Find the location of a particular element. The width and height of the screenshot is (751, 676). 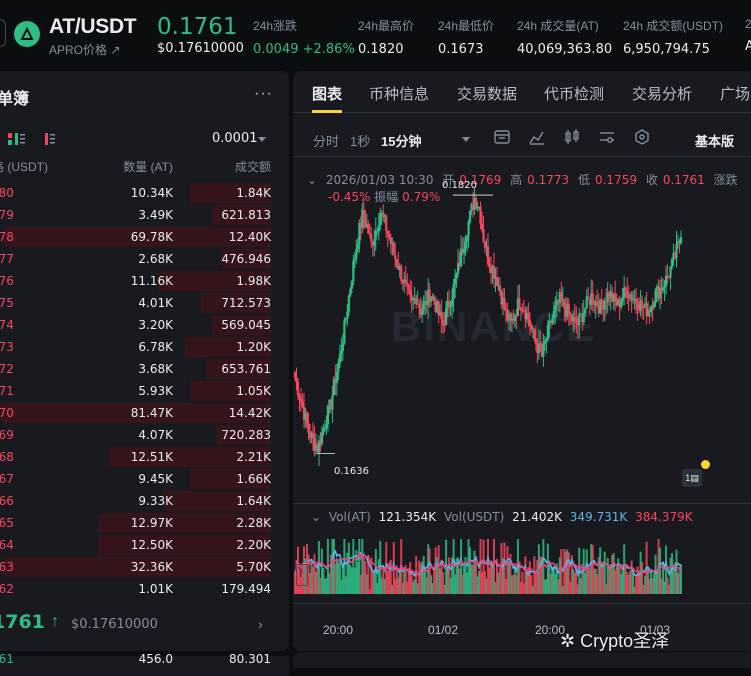

stat-label: 24h最高价 is located at coordinates (386, 26).